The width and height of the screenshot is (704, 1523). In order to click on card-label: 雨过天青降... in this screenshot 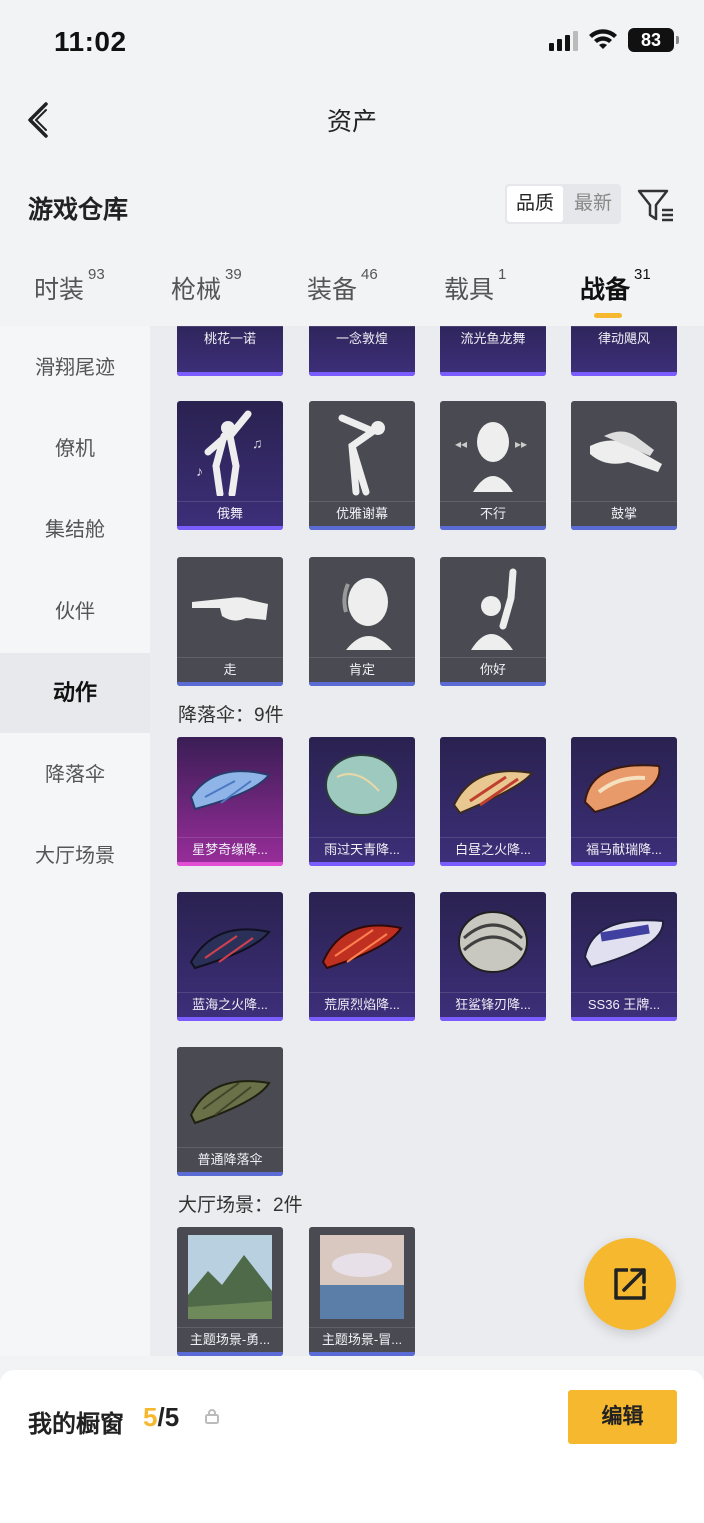, I will do `click(362, 849)`.